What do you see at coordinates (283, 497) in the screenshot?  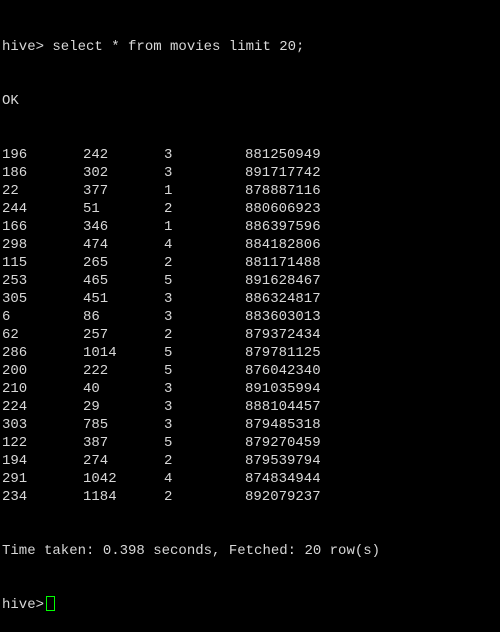 I see `table-cell: 892079237` at bounding box center [283, 497].